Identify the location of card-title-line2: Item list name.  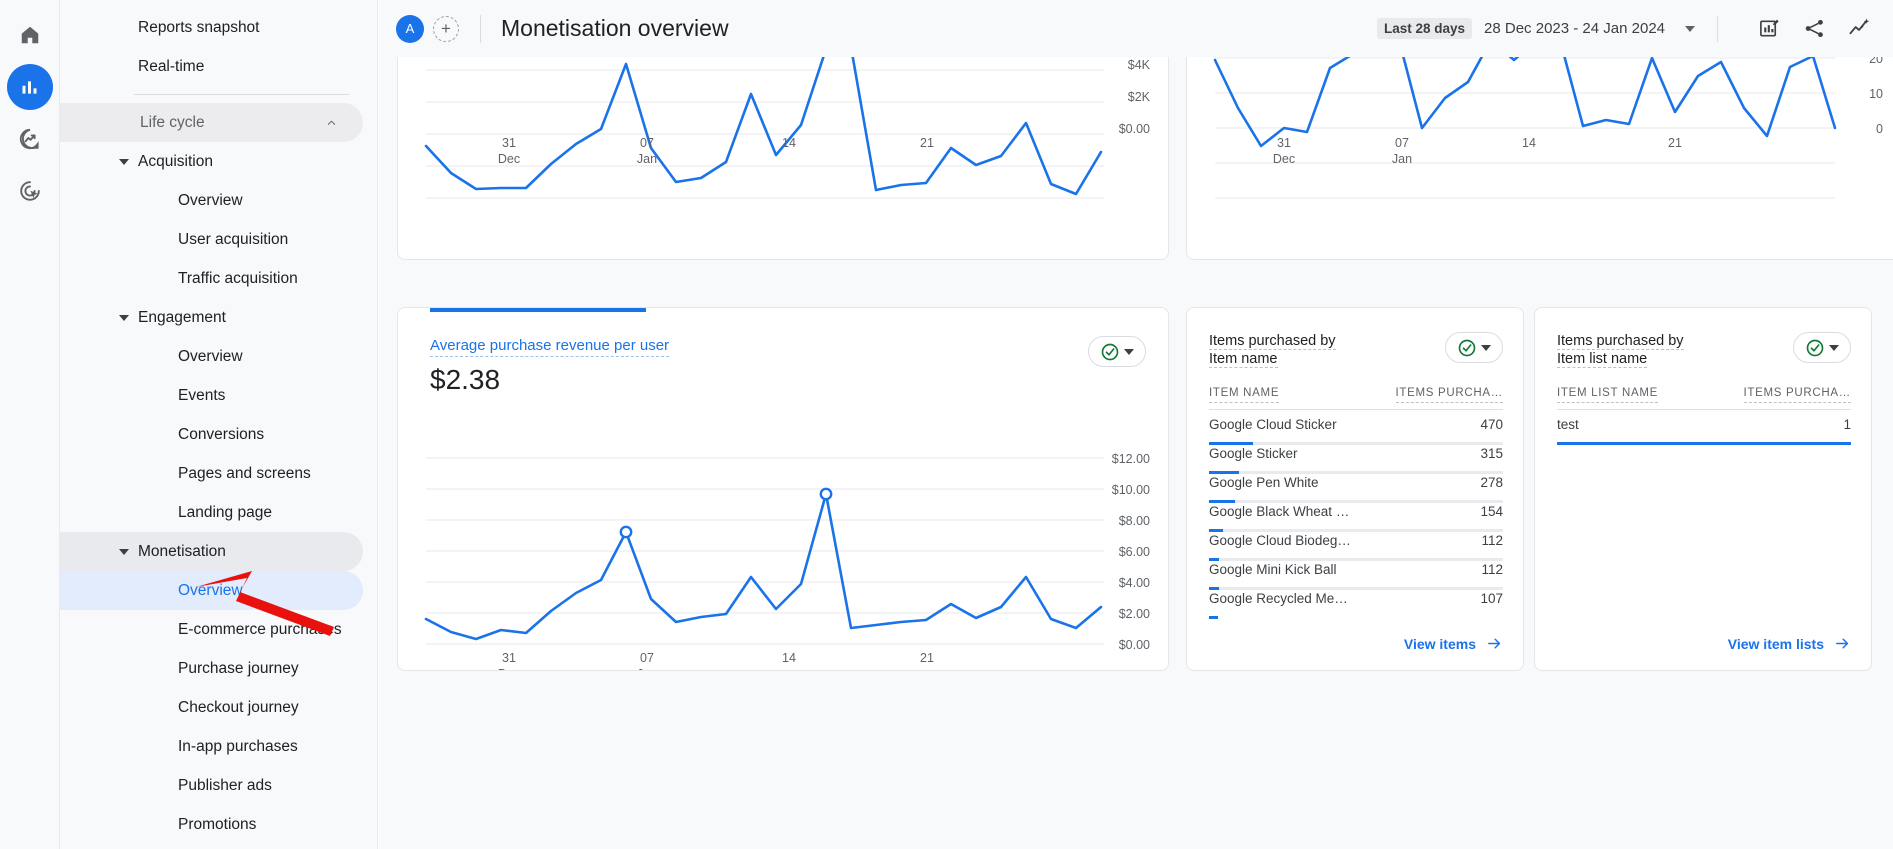
(1602, 360).